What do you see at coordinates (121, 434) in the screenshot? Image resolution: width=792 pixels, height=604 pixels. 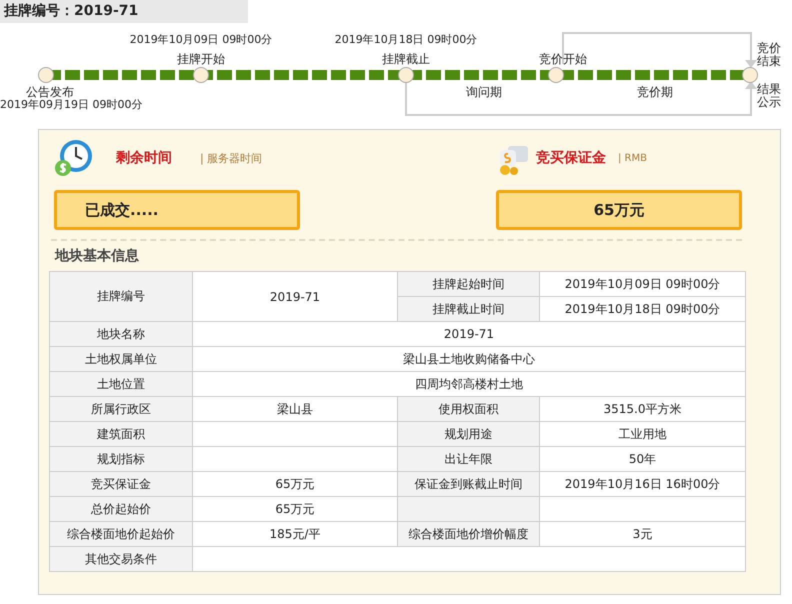 I see `table-label: 建筑面积` at bounding box center [121, 434].